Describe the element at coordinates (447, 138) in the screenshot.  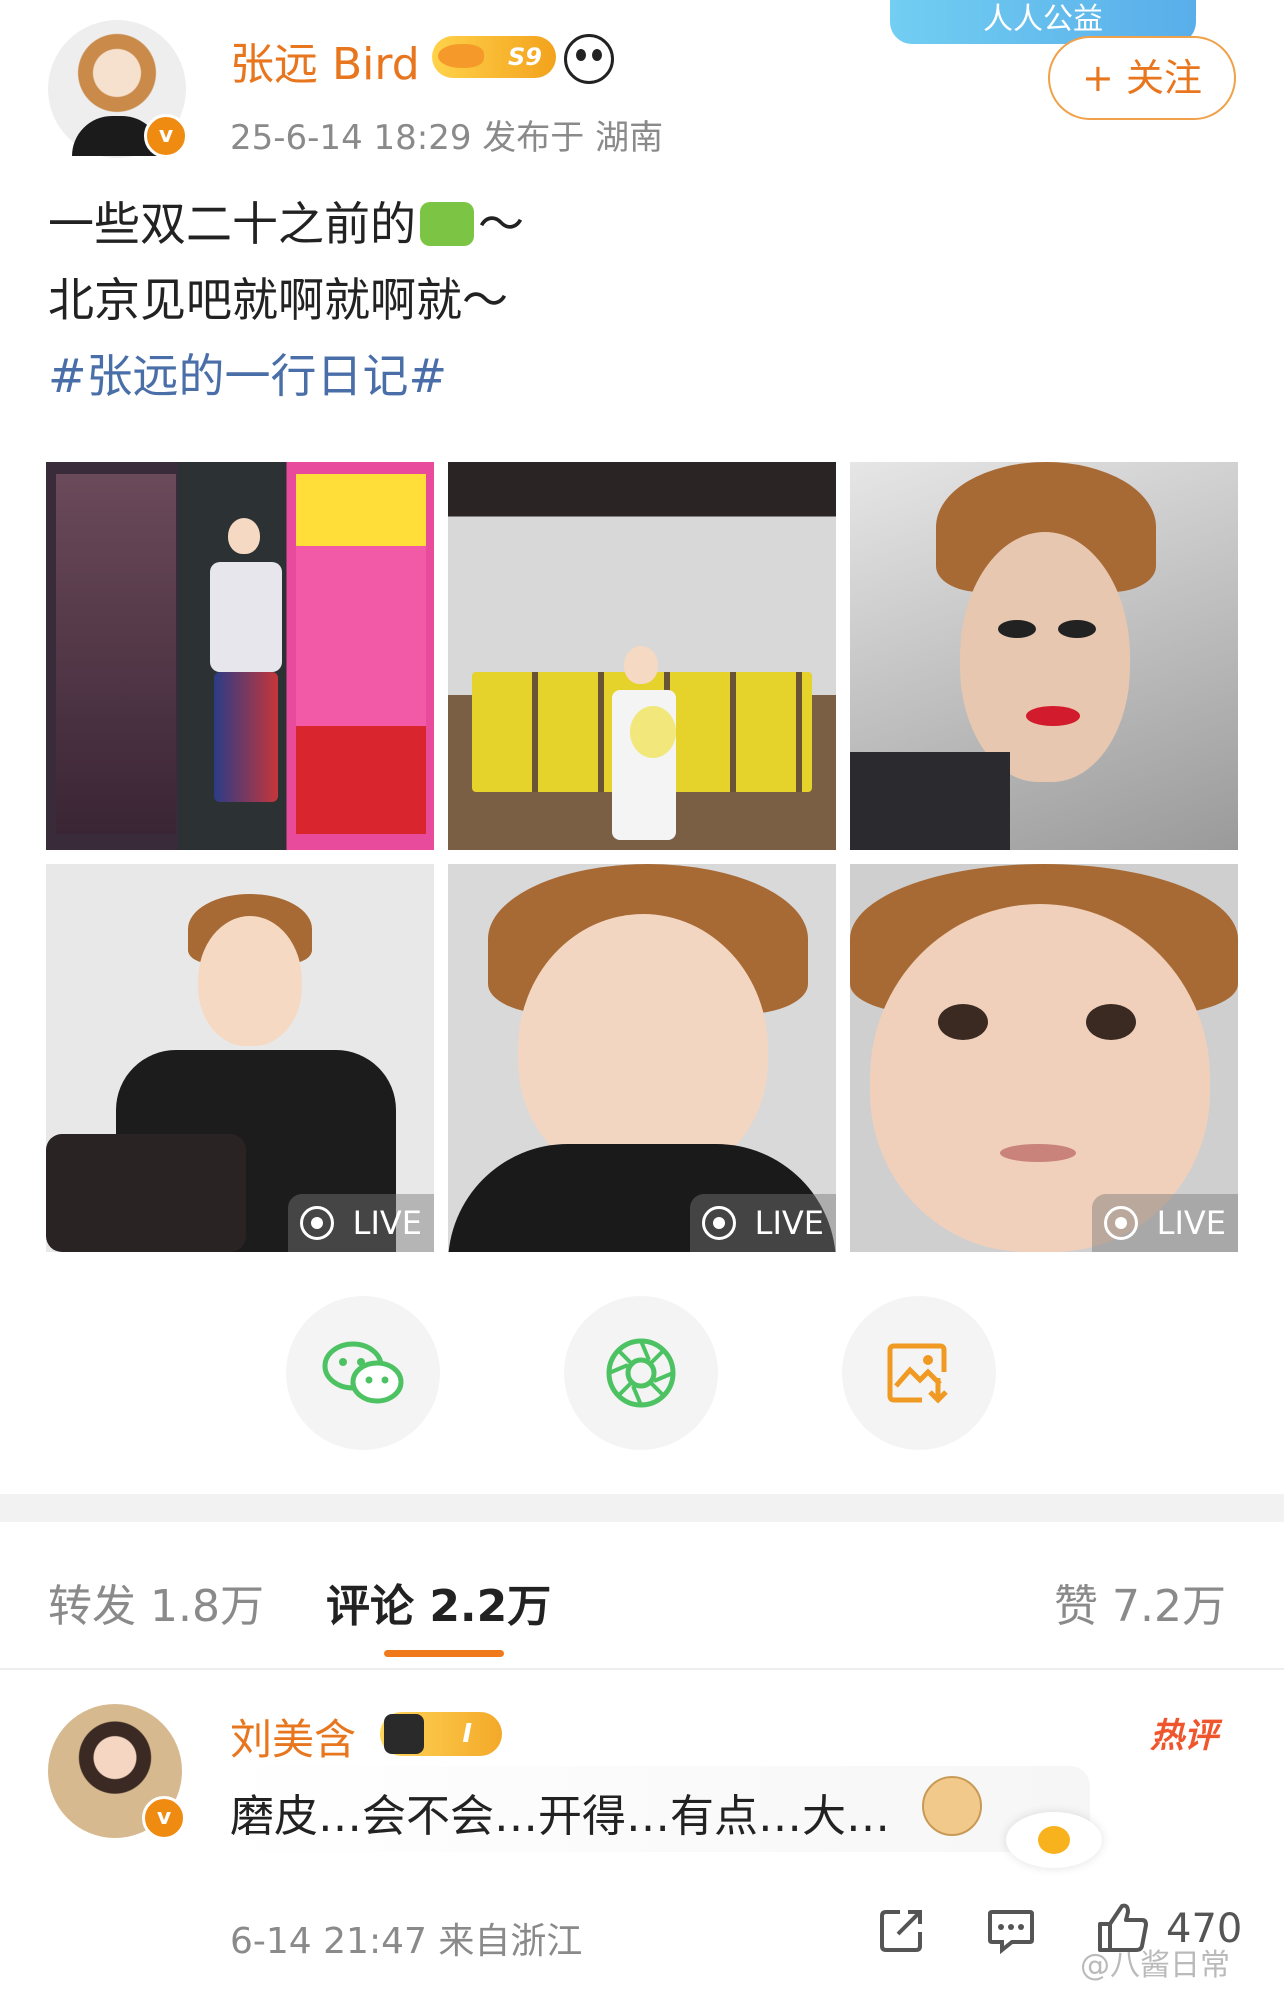
I see `post-meta: 25-6-14 18:29 发布于 湖南` at that location.